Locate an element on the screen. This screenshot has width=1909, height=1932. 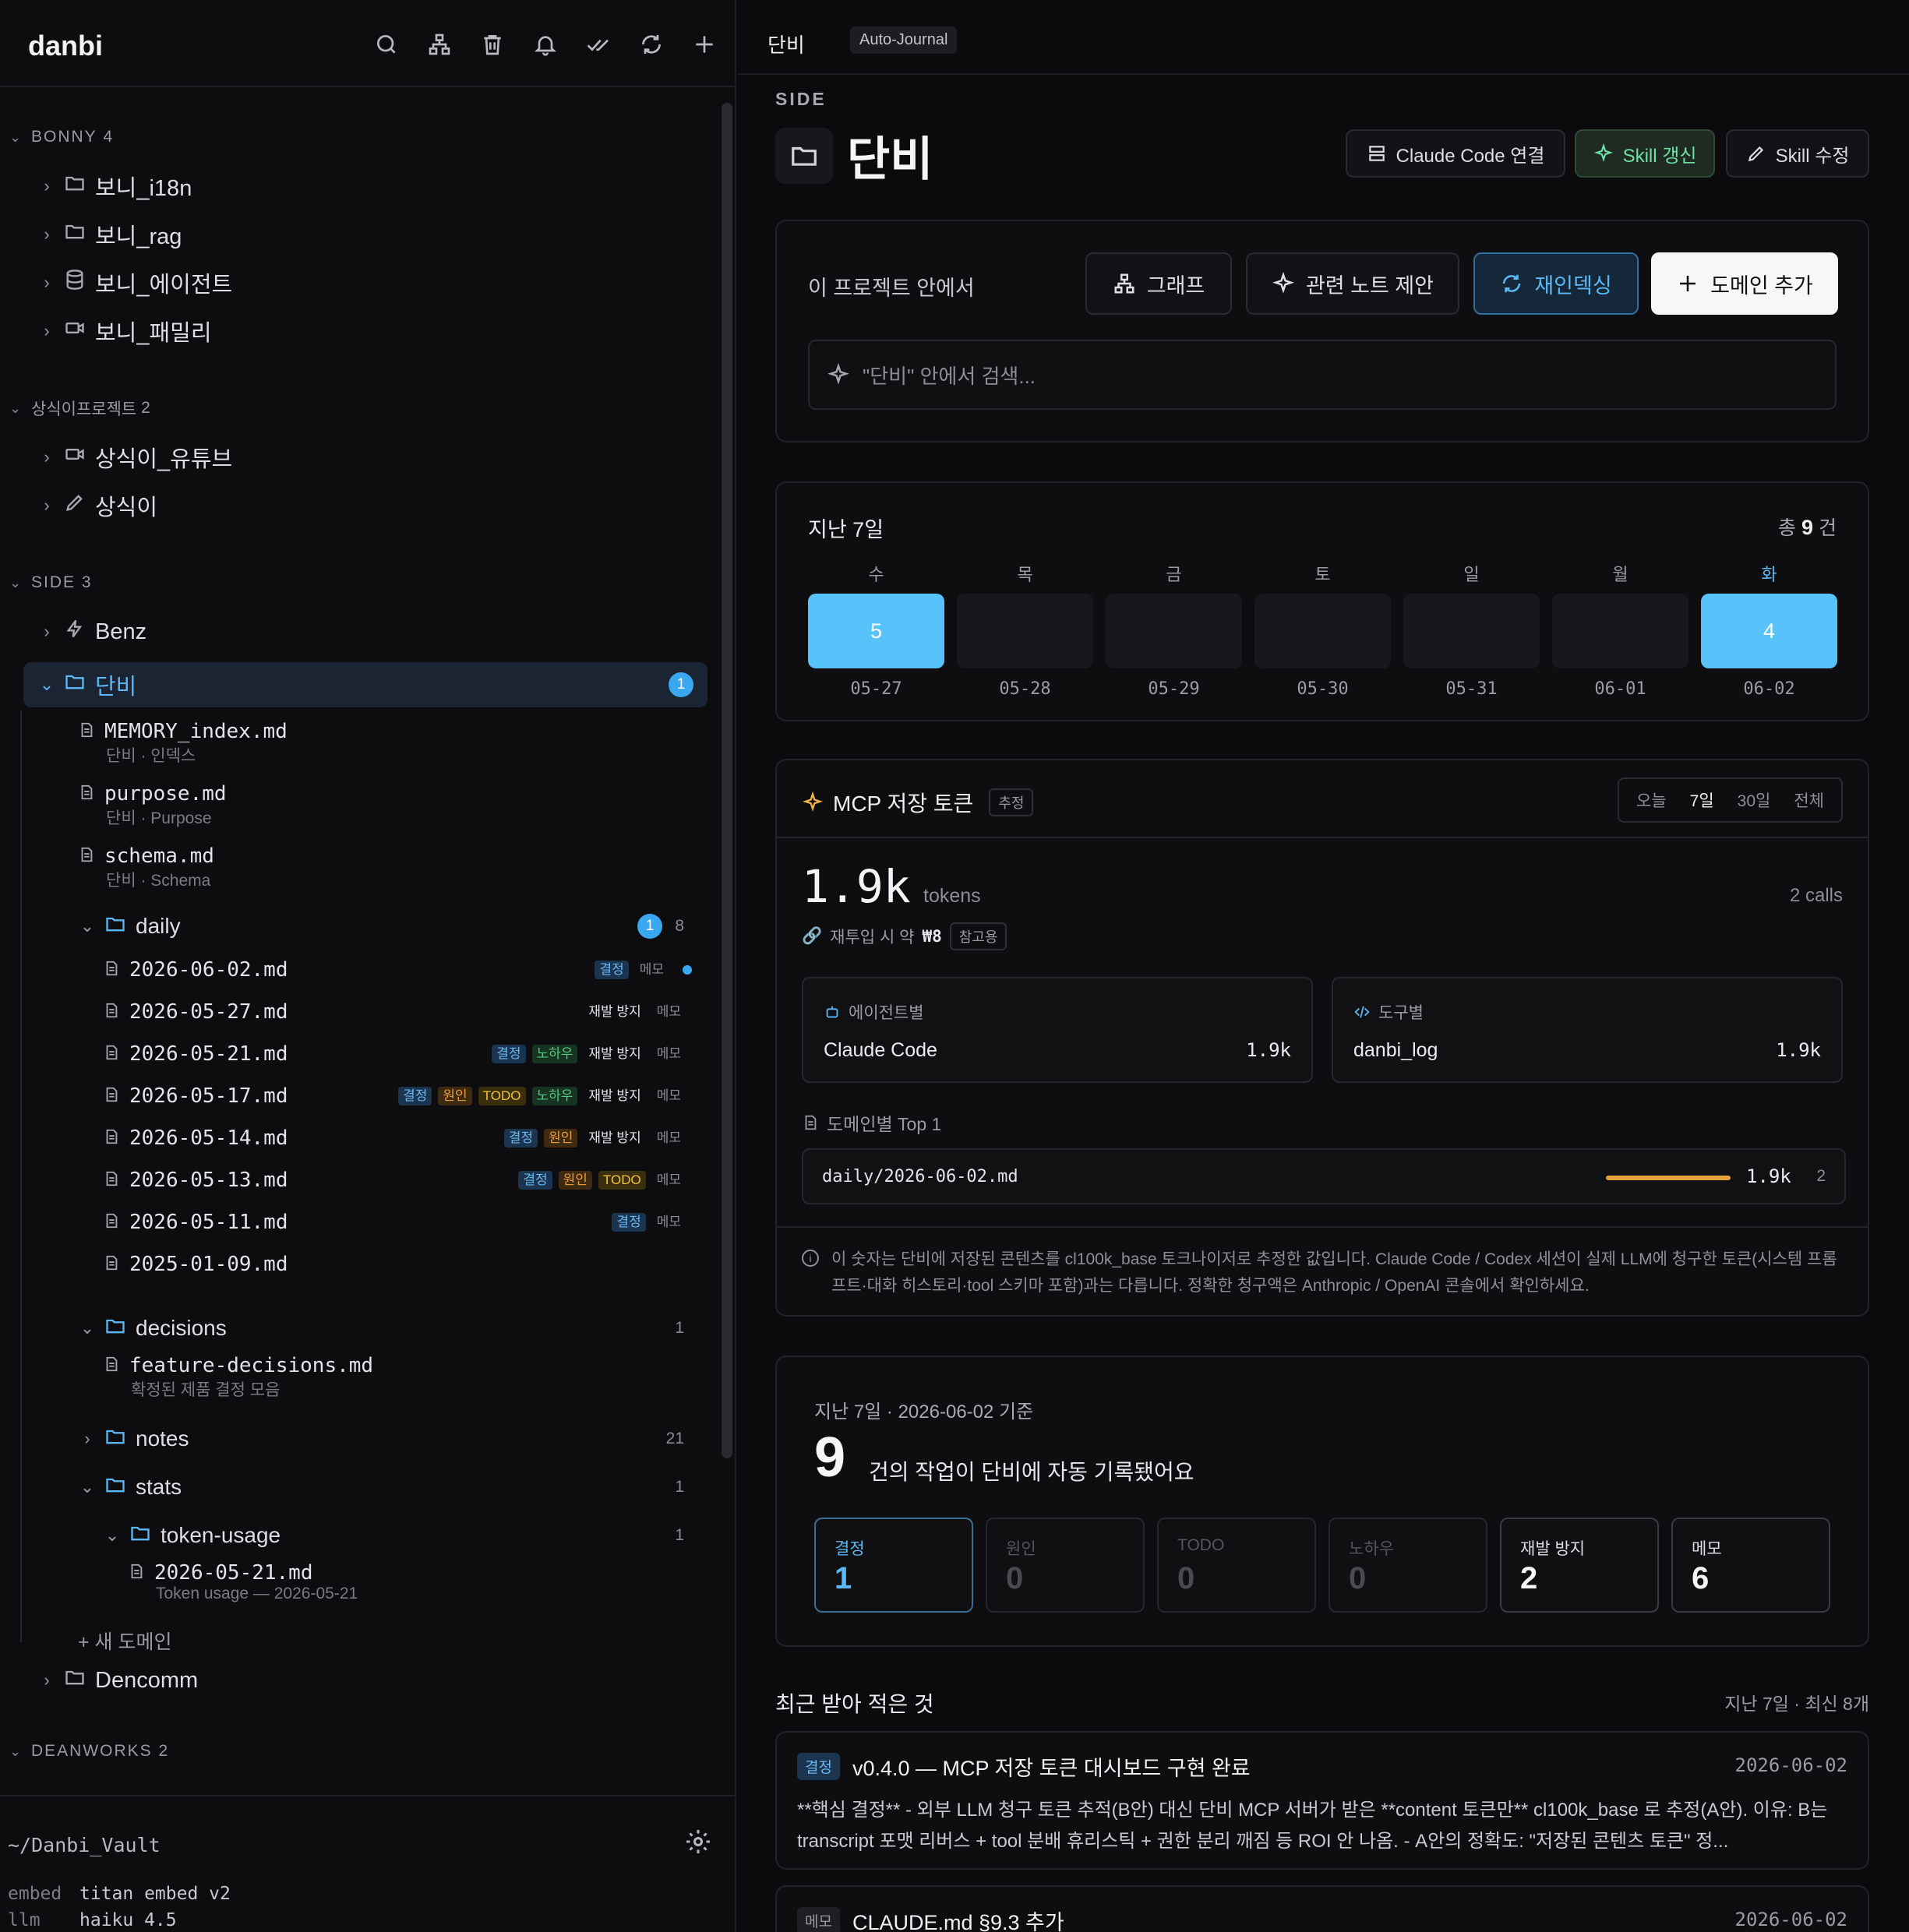
sidebar-item-benz: › Benz is located at coordinates (354, 632).